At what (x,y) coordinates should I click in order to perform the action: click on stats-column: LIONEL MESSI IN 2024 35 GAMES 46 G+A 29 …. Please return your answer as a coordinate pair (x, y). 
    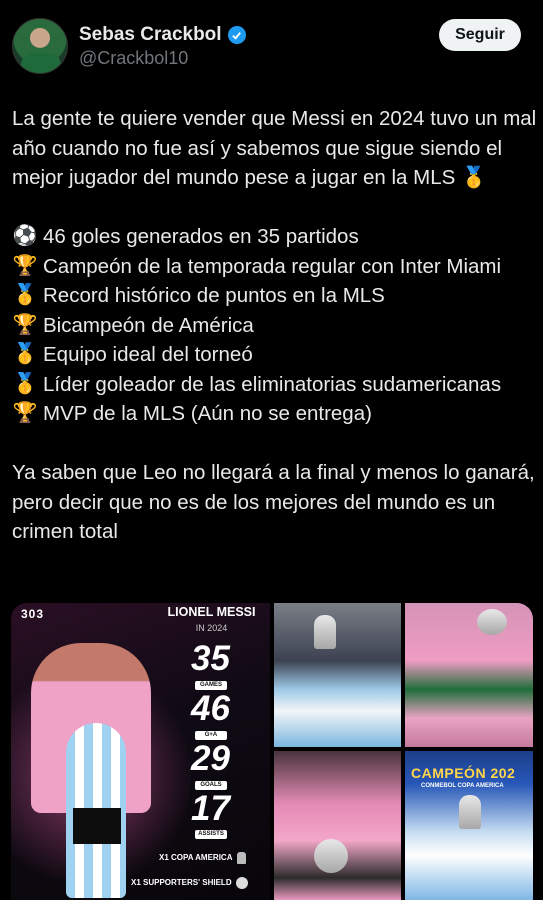
    Looking at the image, I should click on (200, 751).